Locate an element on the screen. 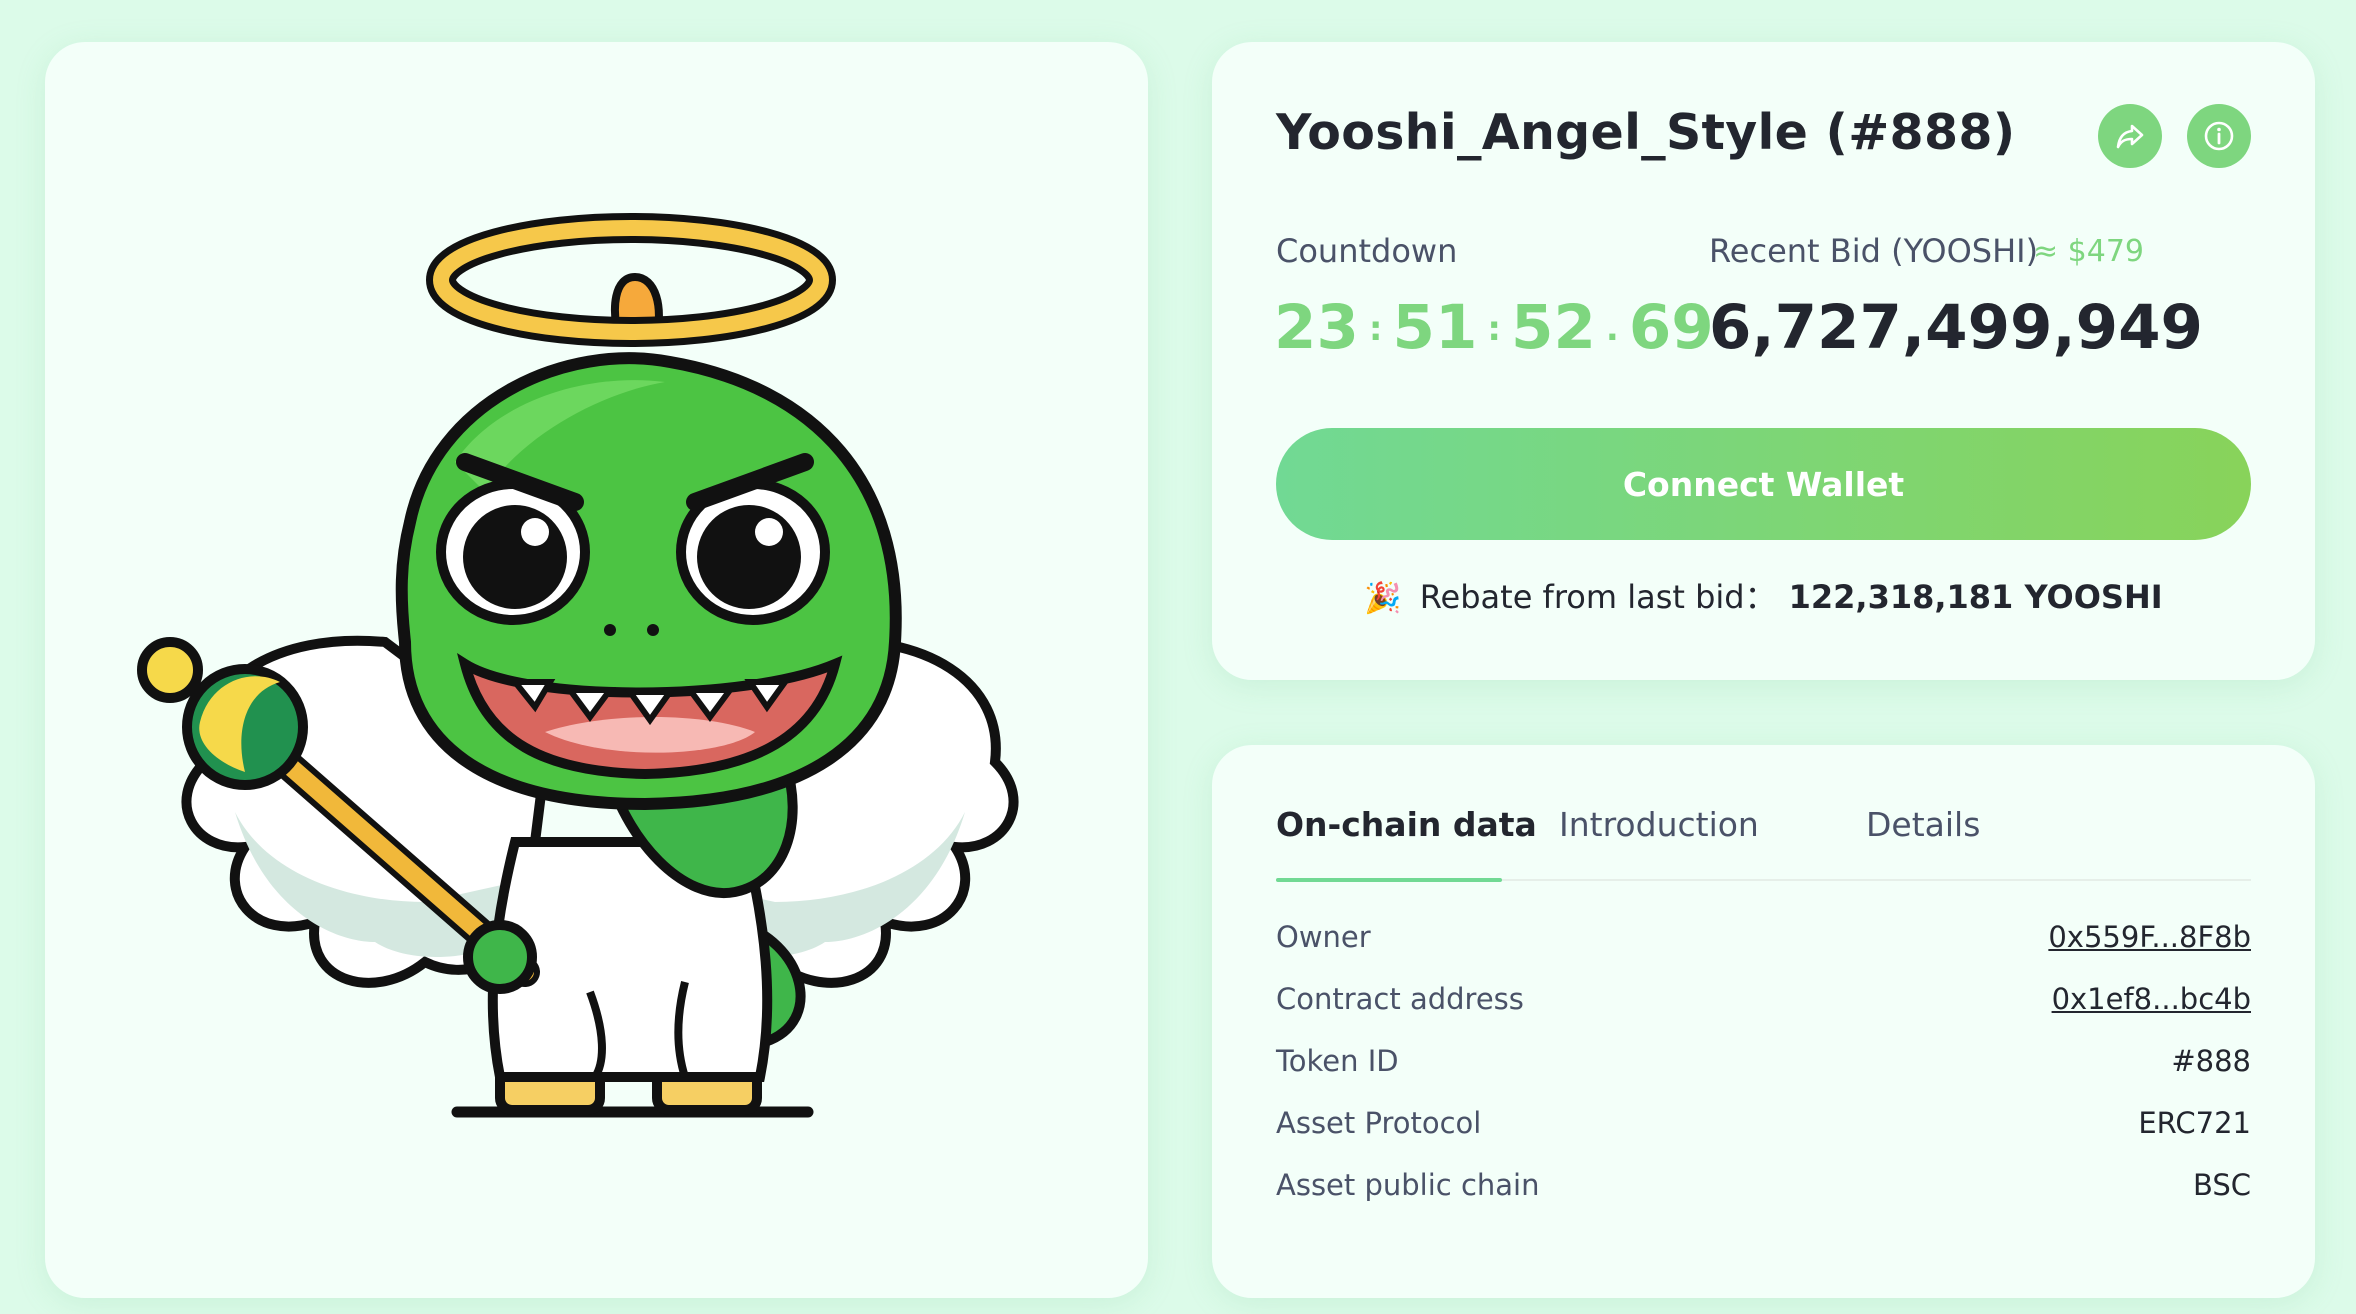 The width and height of the screenshot is (2356, 1314). onchain-row-protocol: Asset Protocol ERC721 is located at coordinates (1763, 1126).